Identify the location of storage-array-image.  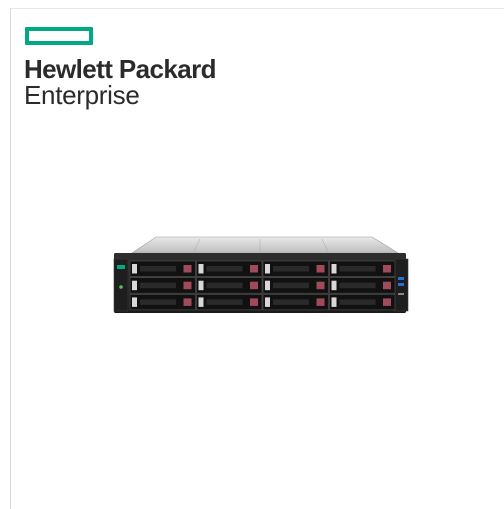
(261, 274).